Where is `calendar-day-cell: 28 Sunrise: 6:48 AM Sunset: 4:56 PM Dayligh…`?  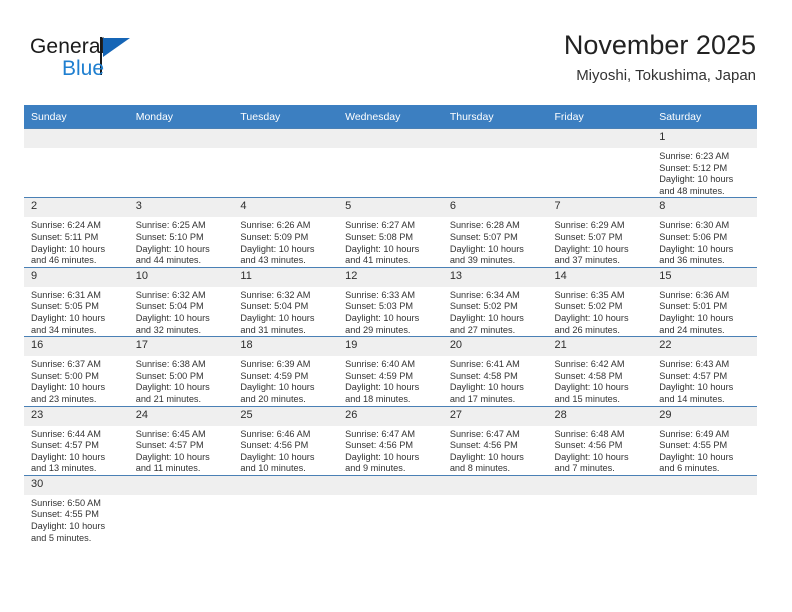
calendar-day-cell: 28 Sunrise: 6:48 AM Sunset: 4:56 PM Dayligh… is located at coordinates (600, 440).